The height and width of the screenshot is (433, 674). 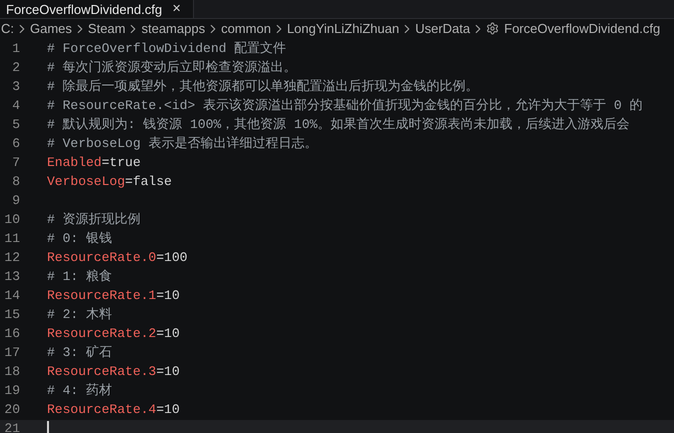 What do you see at coordinates (11, 239) in the screenshot?
I see `line-number: 11` at bounding box center [11, 239].